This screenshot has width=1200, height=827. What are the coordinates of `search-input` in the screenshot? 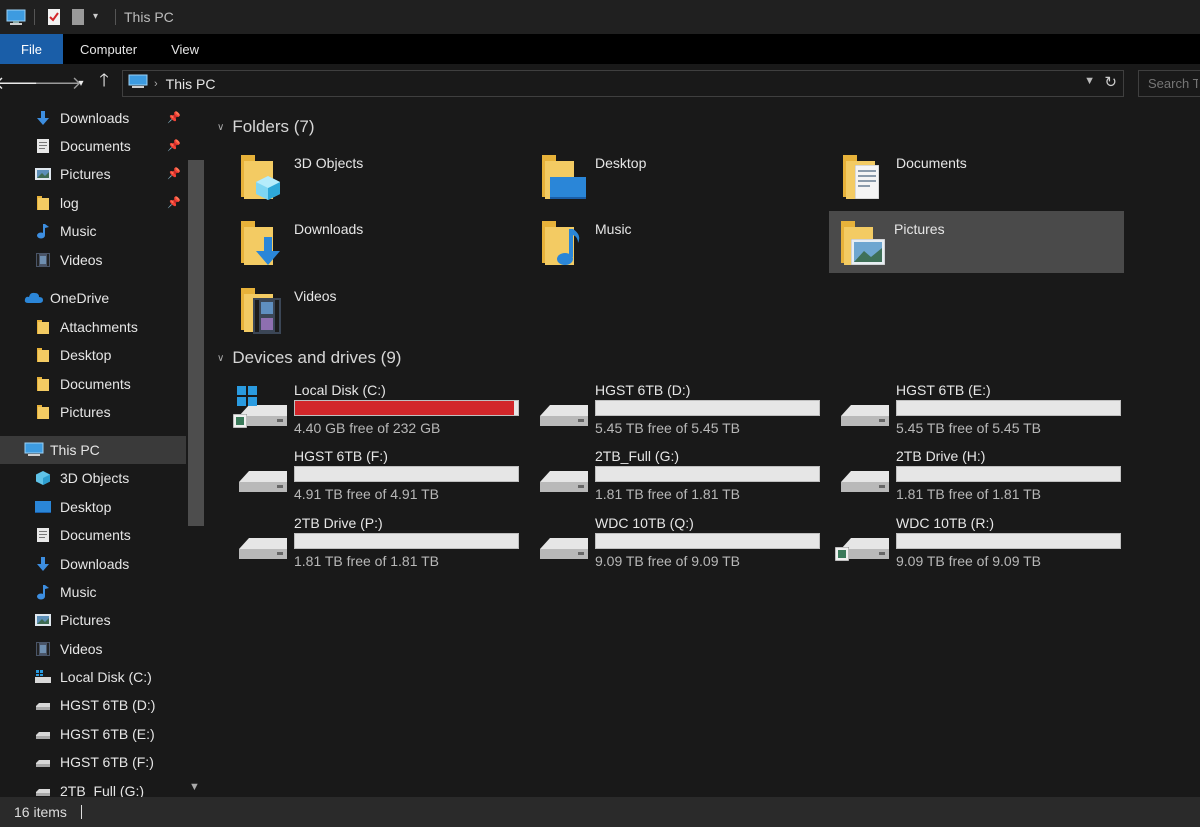 It's located at (1169, 83).